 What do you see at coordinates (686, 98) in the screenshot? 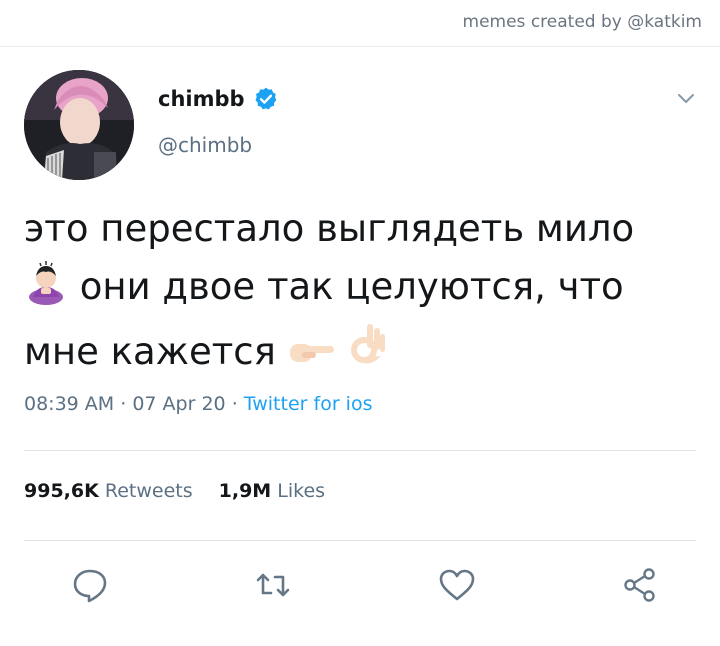
I see `chevron-down-icon` at bounding box center [686, 98].